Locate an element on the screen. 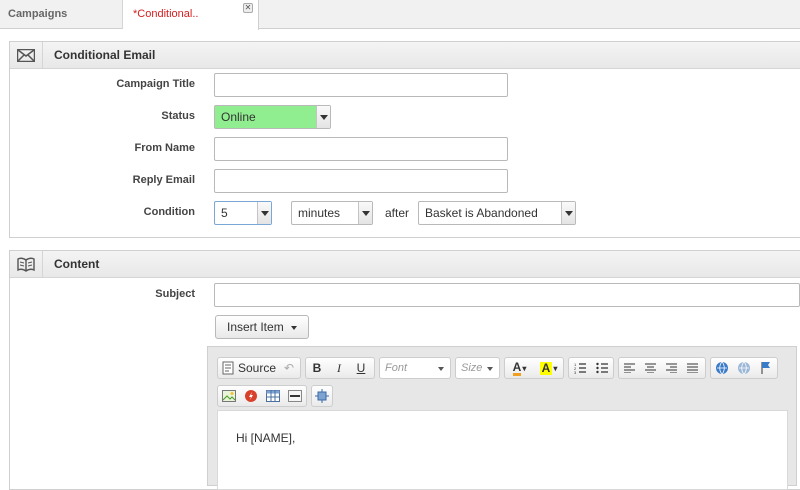 Image resolution: width=800 pixels, height=490 pixels. image-icon is located at coordinates (229, 396).